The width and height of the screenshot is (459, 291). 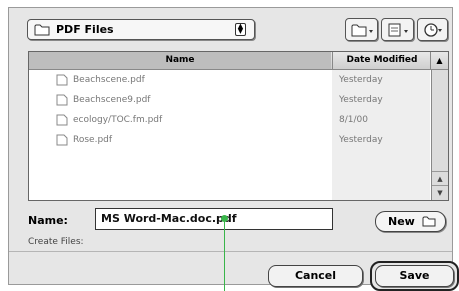 I want to click on document-shortcut-icon, so click(x=398, y=30).